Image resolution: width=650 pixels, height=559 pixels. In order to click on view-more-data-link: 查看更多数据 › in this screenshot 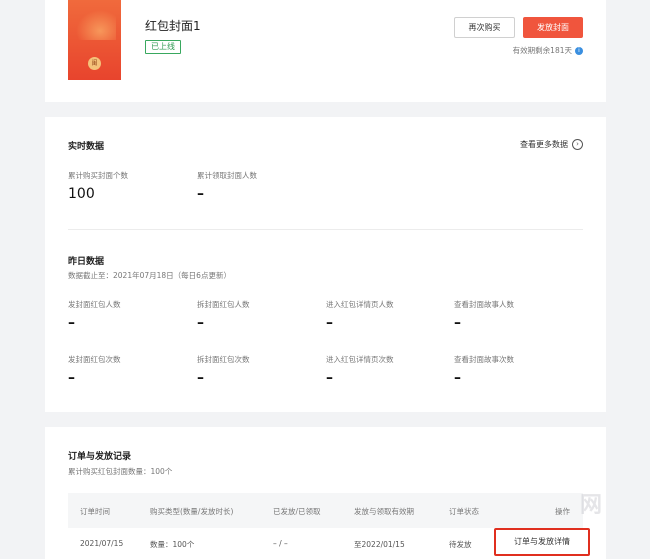, I will do `click(551, 144)`.